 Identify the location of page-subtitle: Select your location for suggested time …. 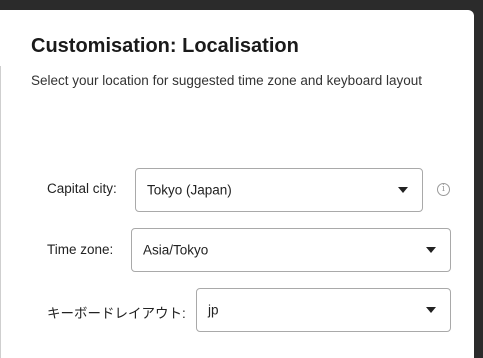
(226, 80).